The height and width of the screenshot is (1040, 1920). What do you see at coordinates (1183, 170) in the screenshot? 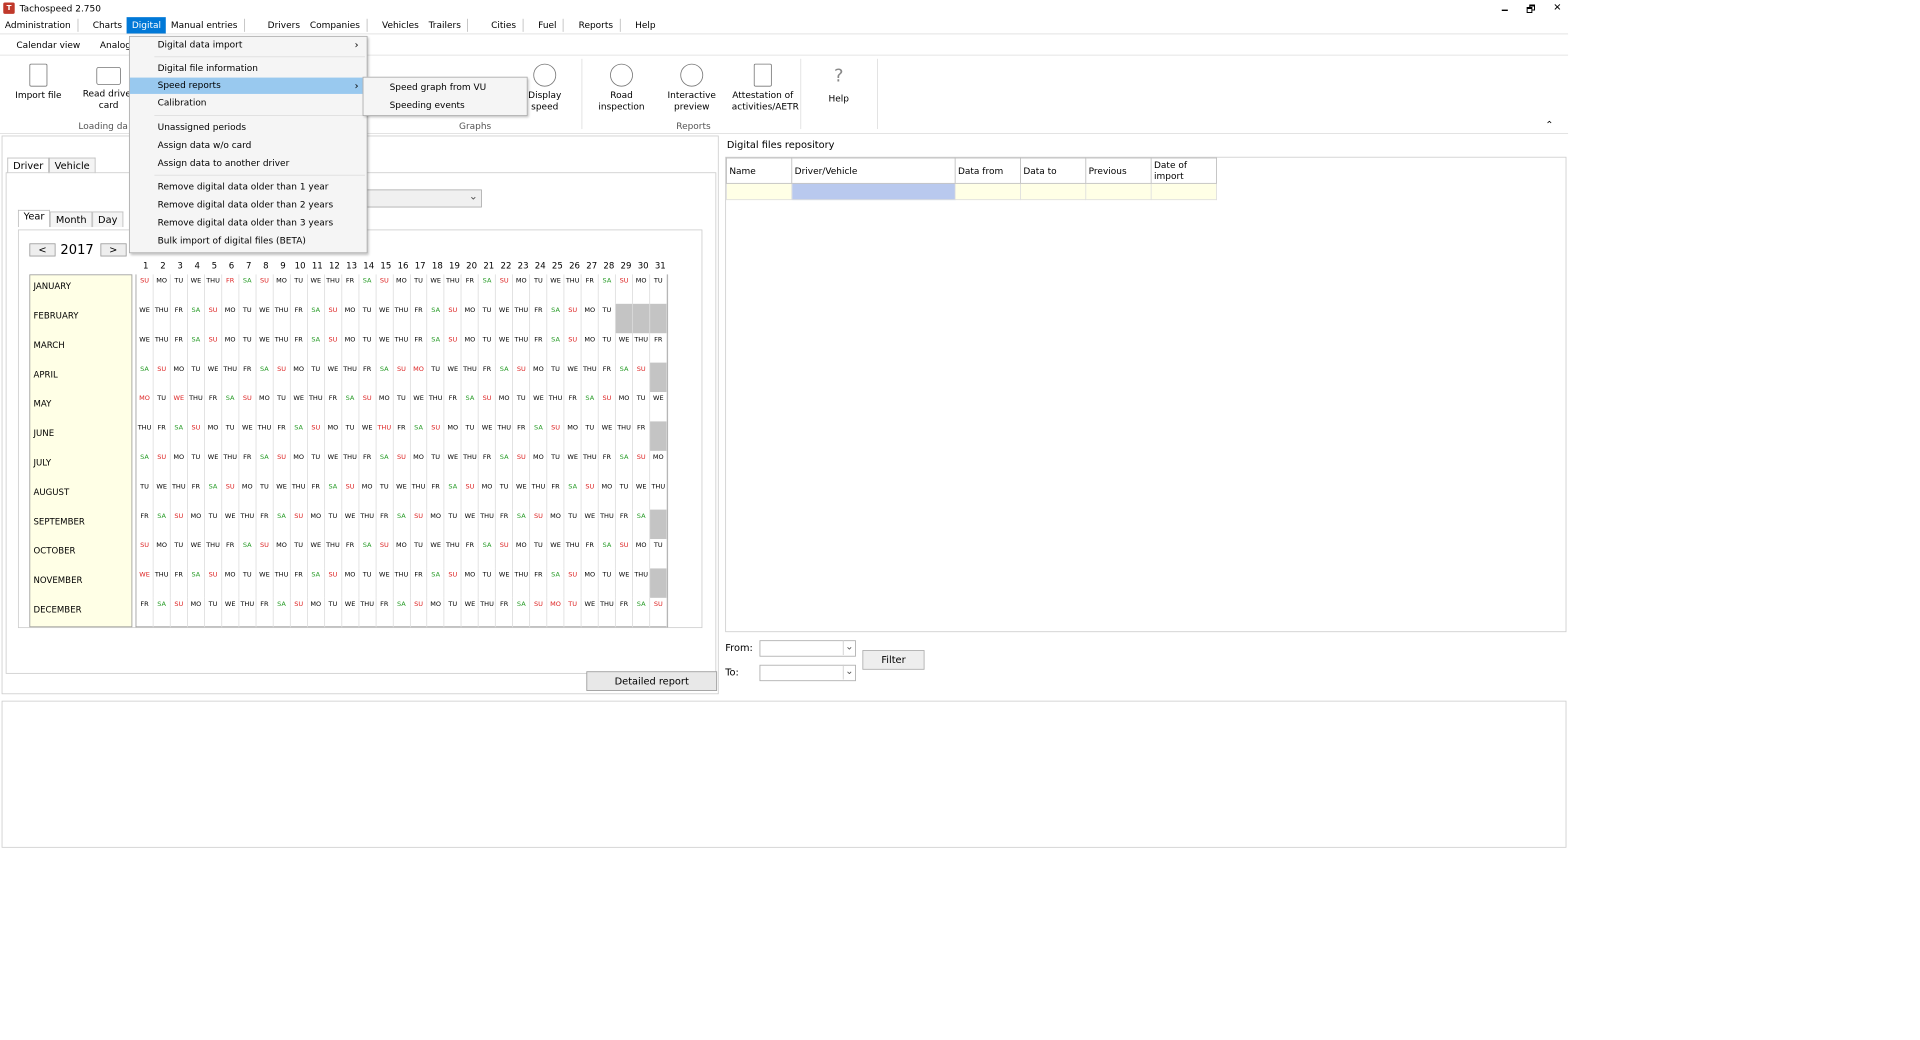
I see `col-date-of-import: Date of import` at bounding box center [1183, 170].